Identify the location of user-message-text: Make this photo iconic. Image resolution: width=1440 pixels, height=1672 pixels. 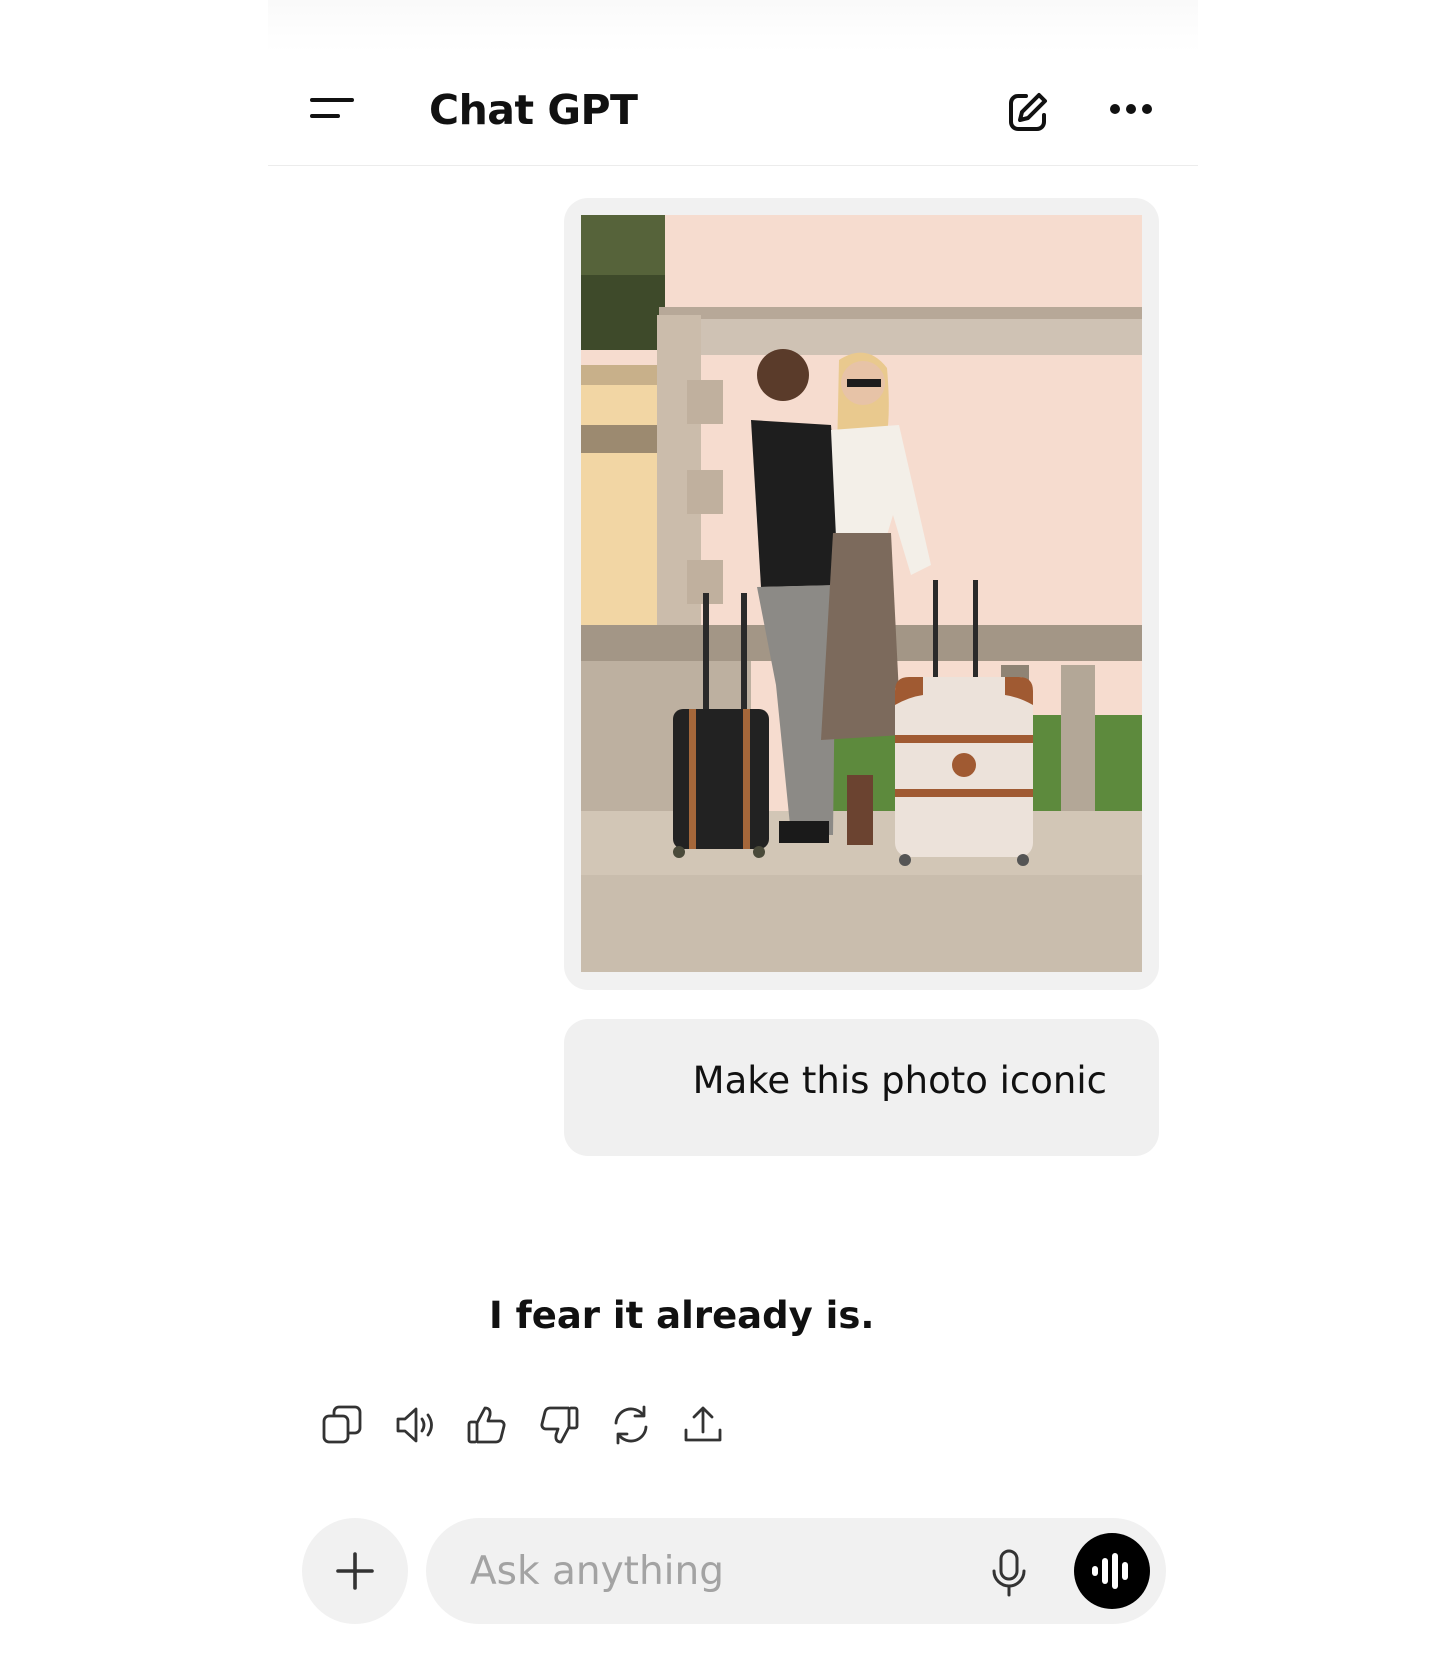
(899, 1080).